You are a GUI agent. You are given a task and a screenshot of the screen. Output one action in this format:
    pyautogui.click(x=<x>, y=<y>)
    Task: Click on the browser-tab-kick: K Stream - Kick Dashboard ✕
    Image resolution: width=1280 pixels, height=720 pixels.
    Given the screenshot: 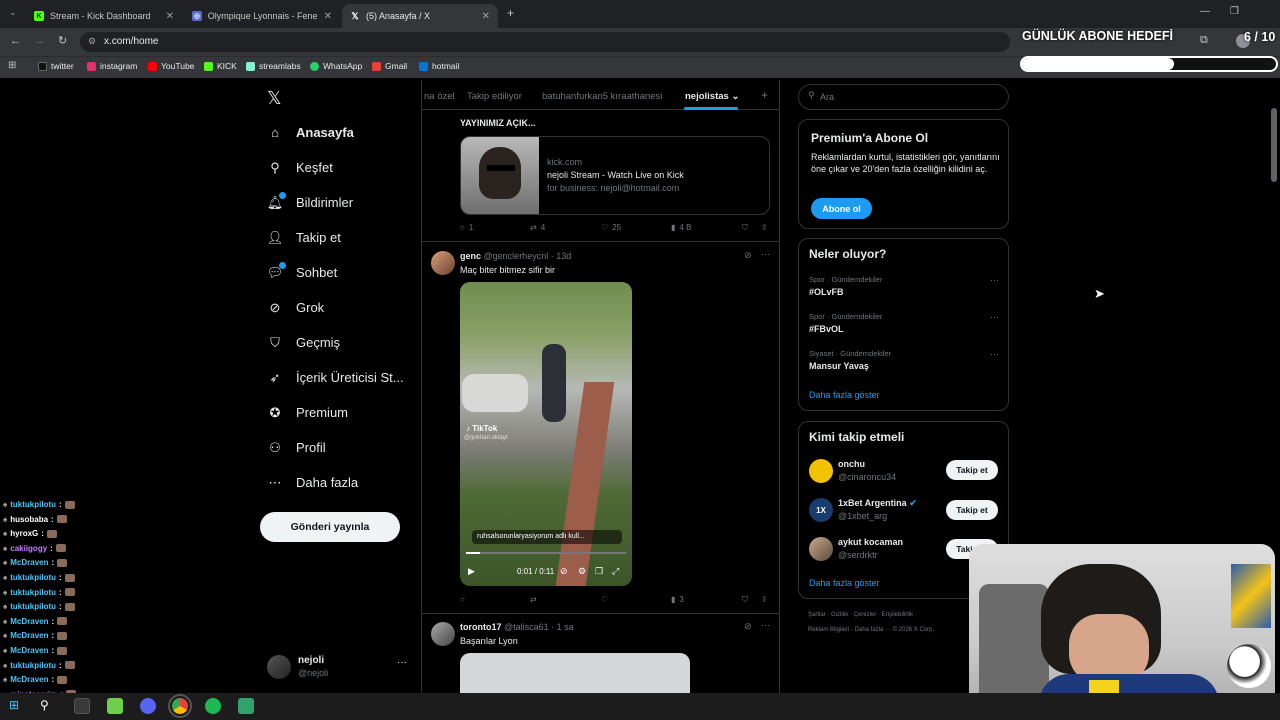 What is the action you would take?
    pyautogui.click(x=104, y=16)
    